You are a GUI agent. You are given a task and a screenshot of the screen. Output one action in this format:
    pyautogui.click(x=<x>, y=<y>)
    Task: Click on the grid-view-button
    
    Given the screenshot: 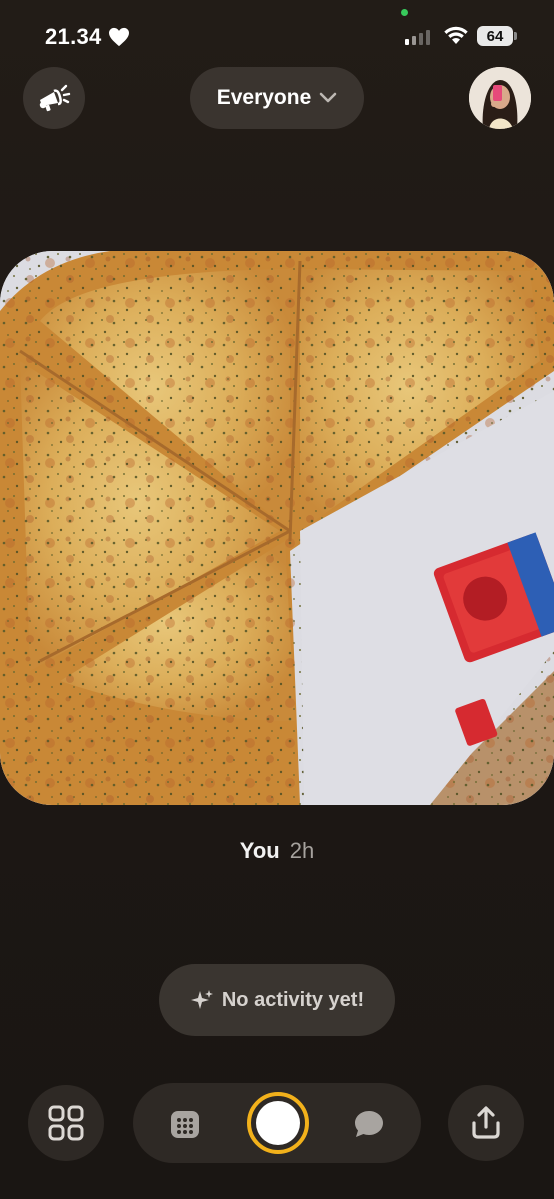 What is the action you would take?
    pyautogui.click(x=66, y=1123)
    